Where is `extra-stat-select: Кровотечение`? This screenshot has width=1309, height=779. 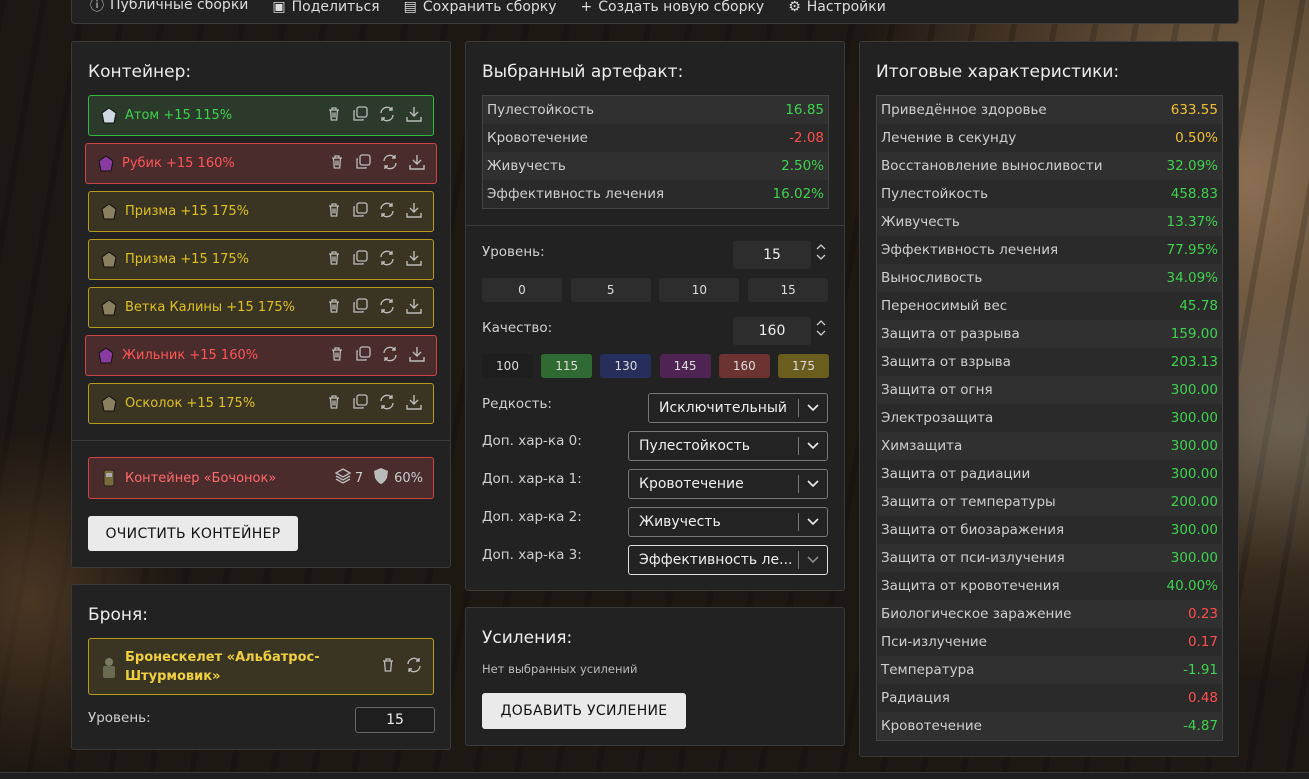 extra-stat-select: Кровотечение is located at coordinates (728, 484).